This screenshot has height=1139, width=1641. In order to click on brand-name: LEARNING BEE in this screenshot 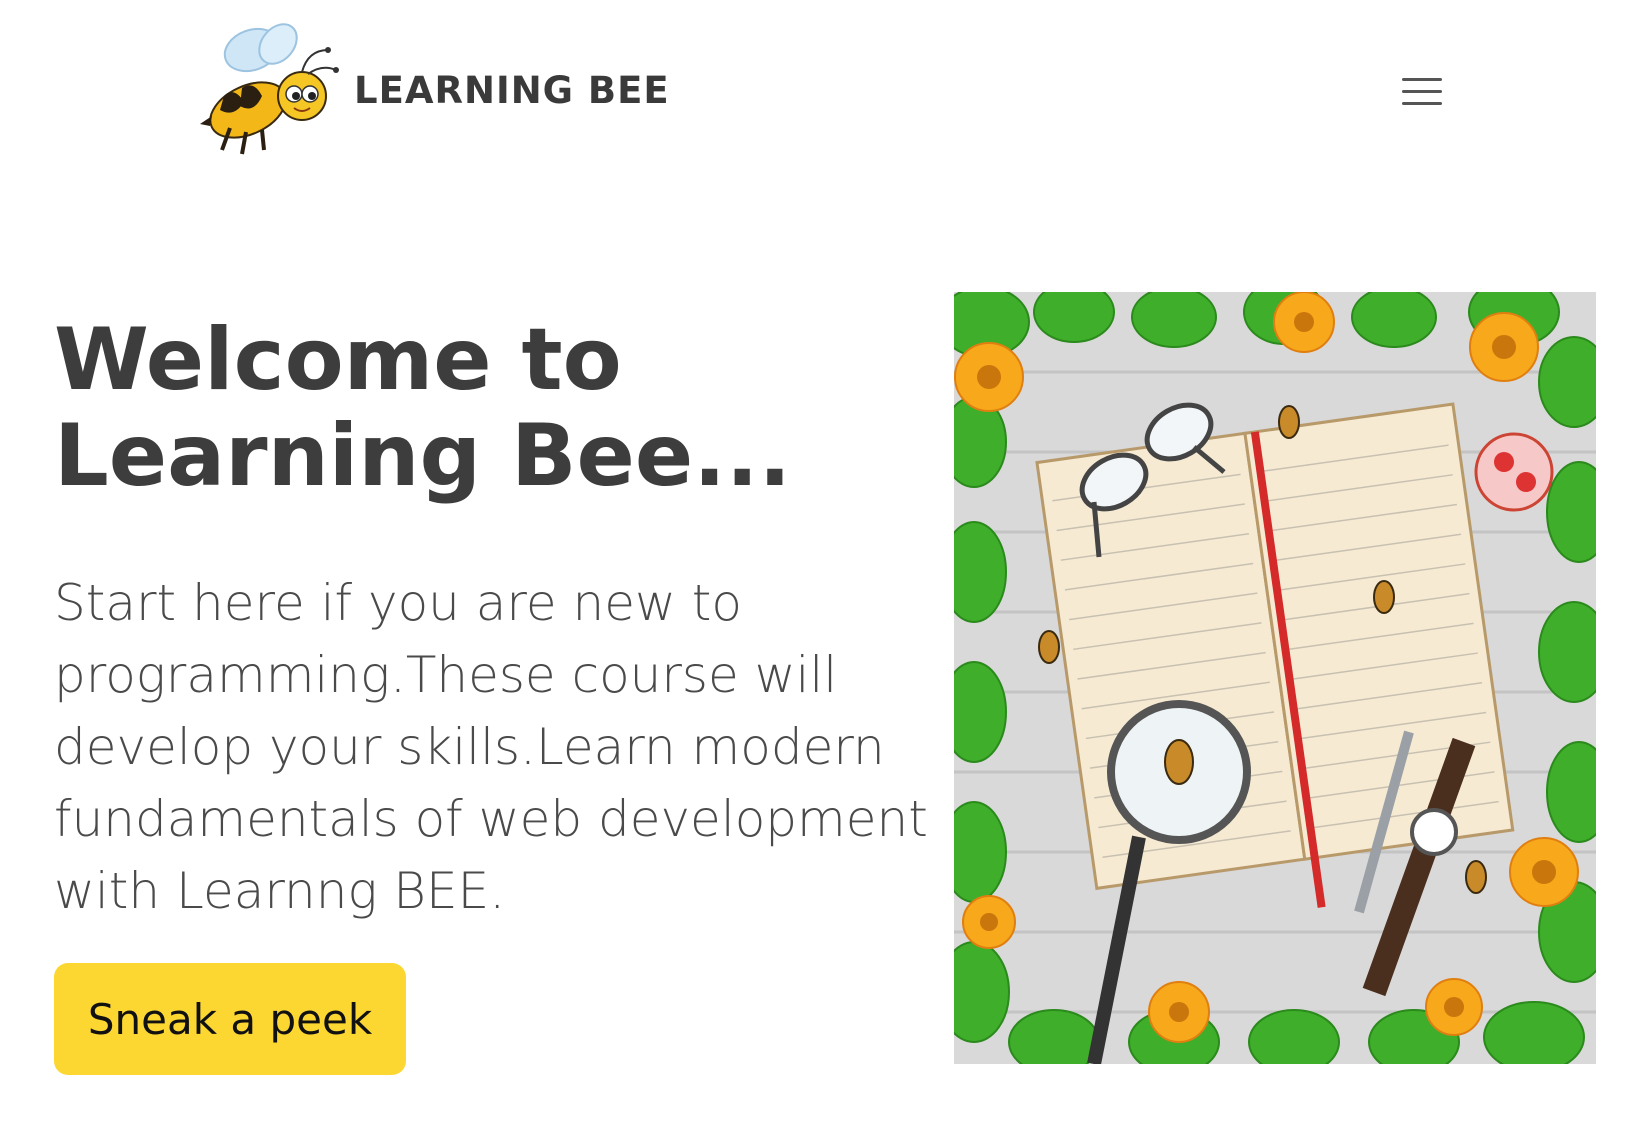, I will do `click(512, 90)`.